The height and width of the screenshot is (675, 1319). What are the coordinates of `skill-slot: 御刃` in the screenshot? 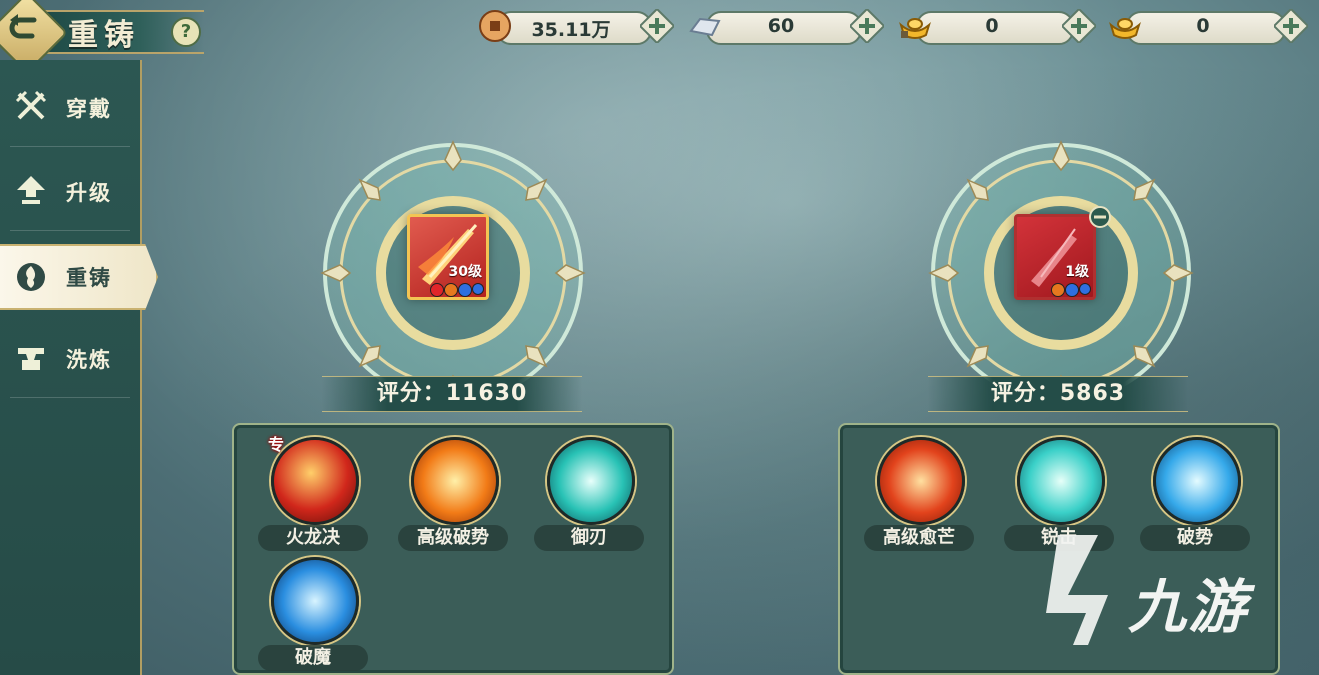 It's located at (589, 490).